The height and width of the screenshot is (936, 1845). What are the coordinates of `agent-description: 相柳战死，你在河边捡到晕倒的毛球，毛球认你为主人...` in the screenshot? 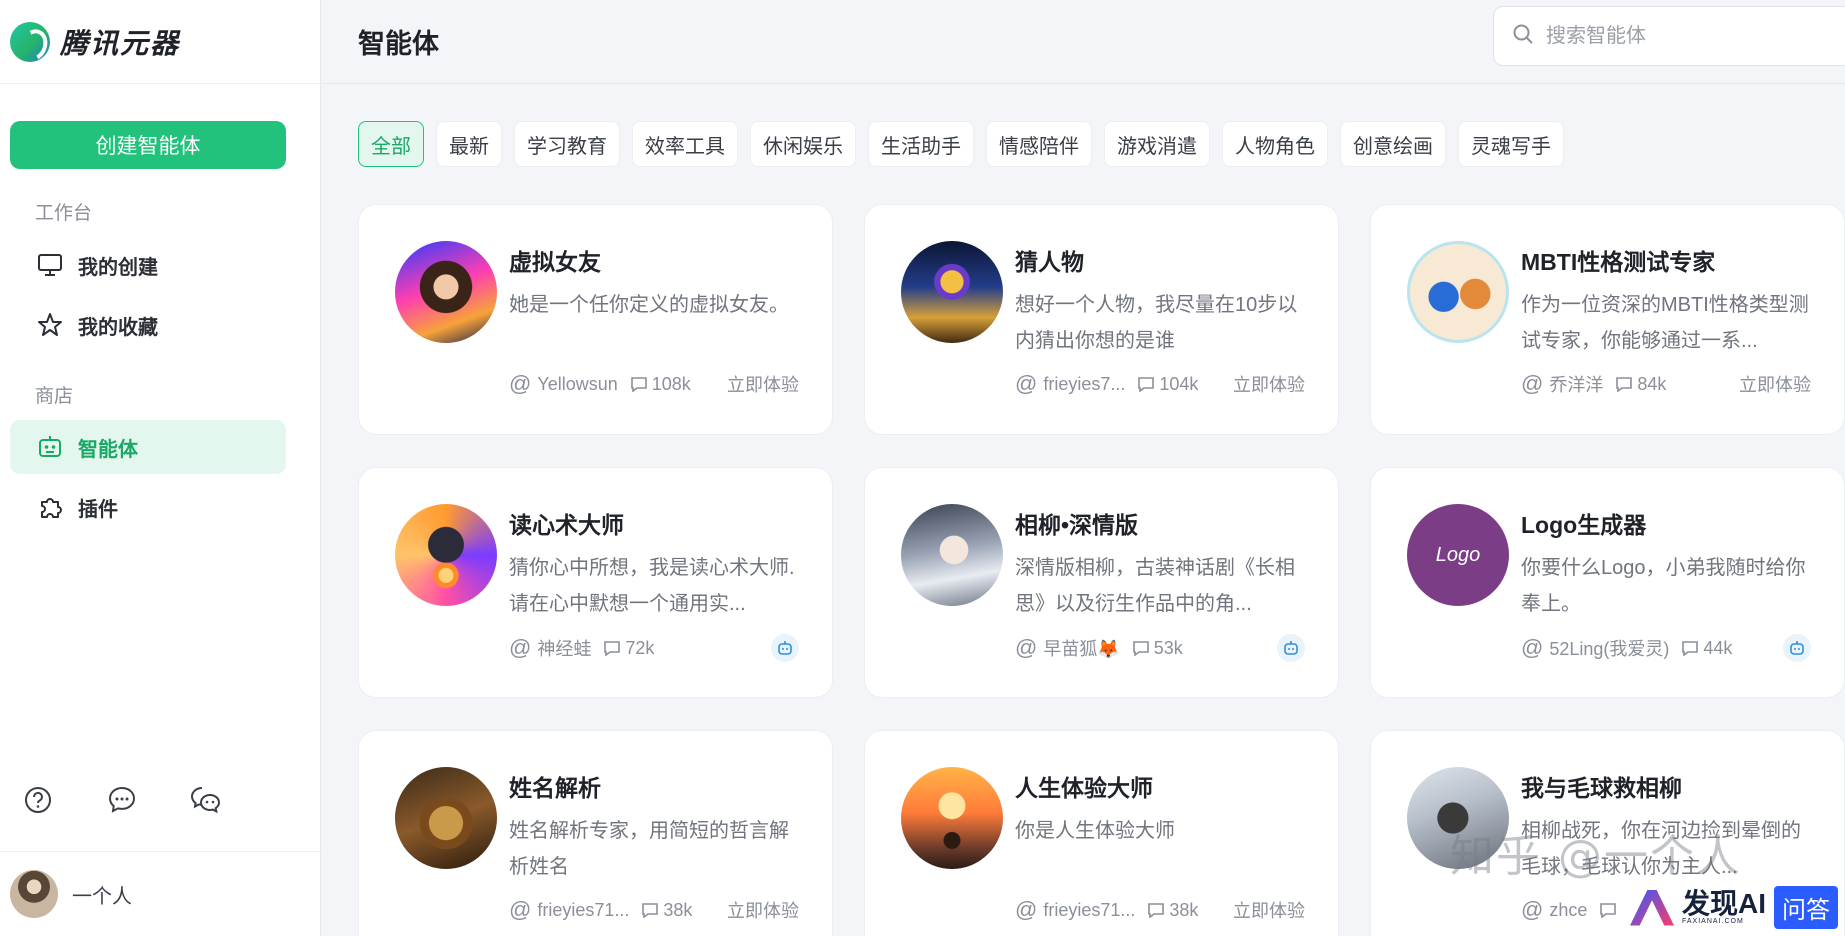 It's located at (1661, 849).